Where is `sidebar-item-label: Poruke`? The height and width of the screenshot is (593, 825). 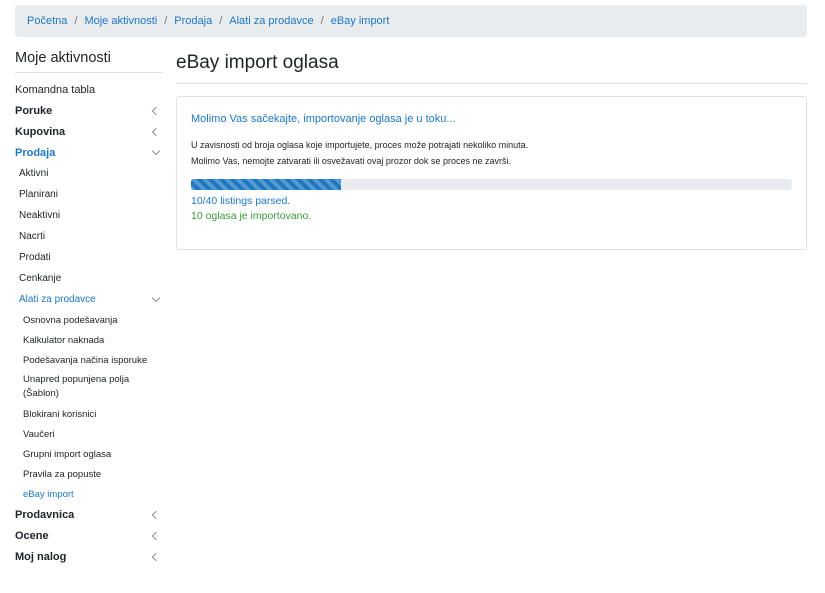
sidebar-item-label: Poruke is located at coordinates (34, 110).